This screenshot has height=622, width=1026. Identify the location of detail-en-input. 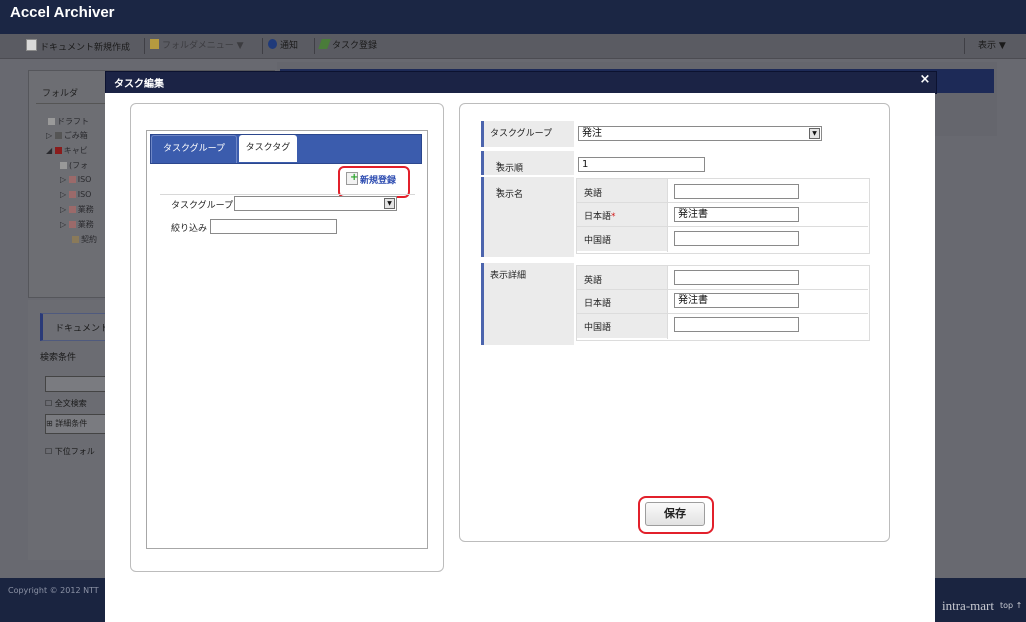
(736, 277).